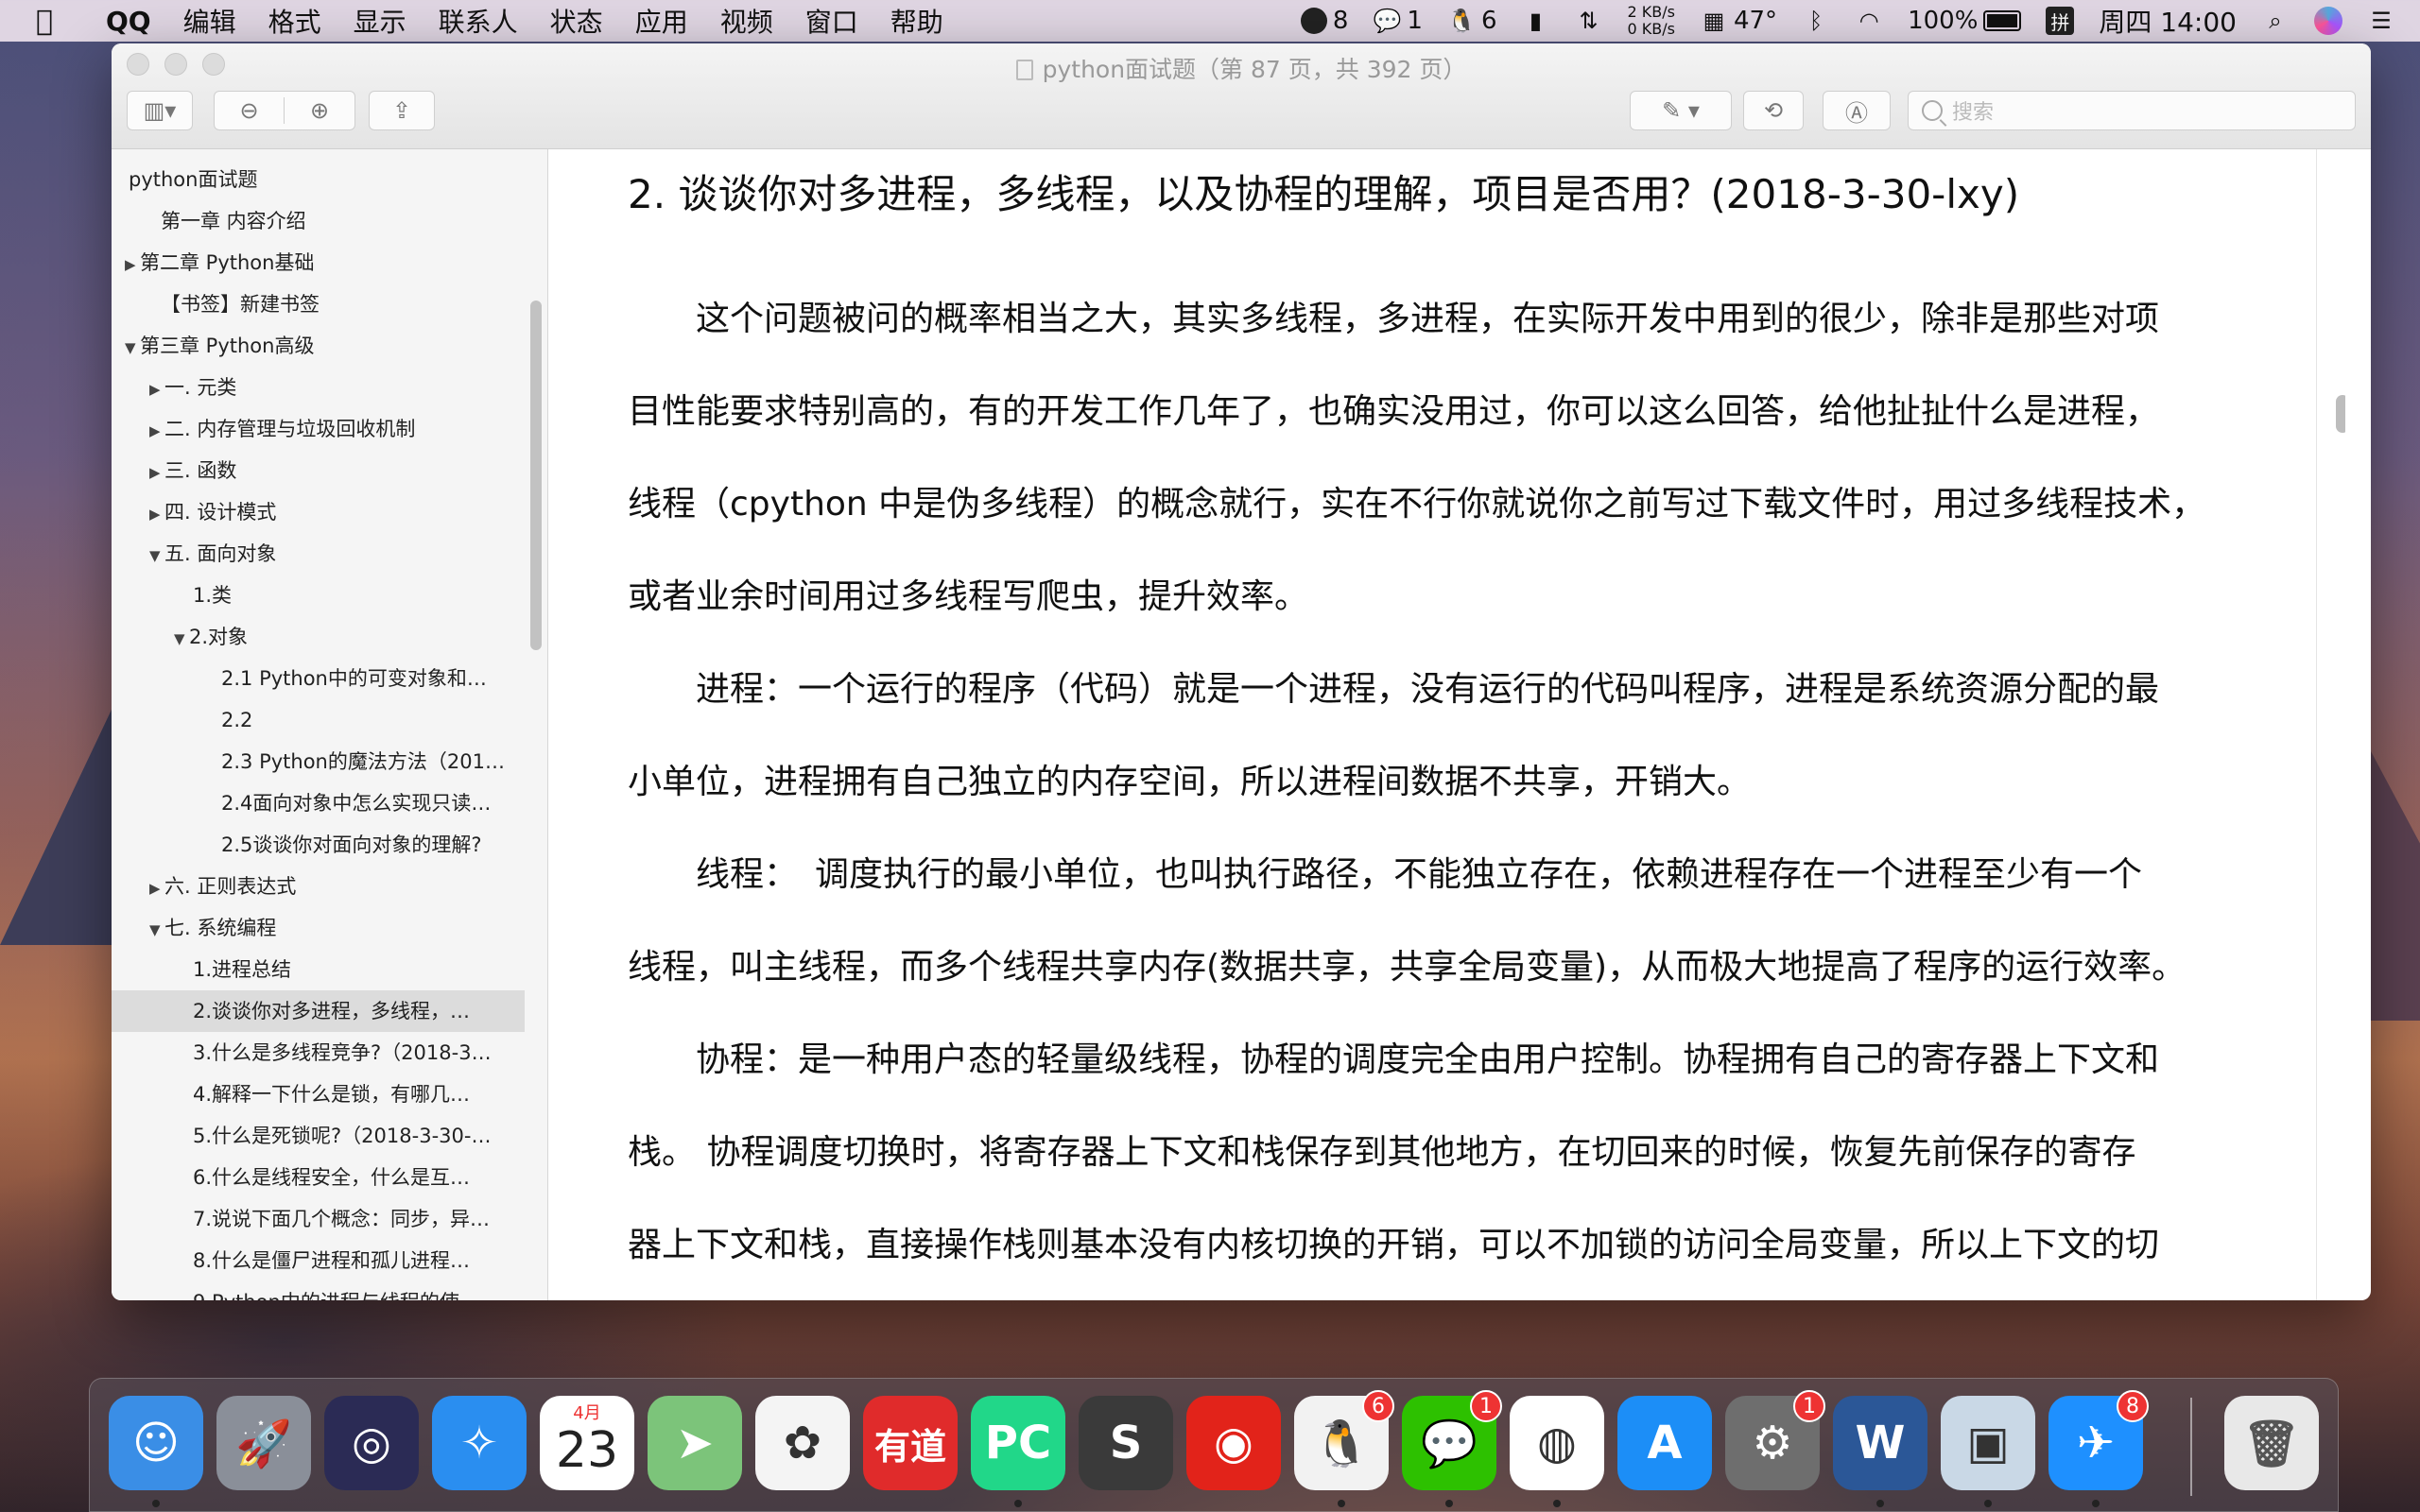 The width and height of the screenshot is (2420, 1512). Describe the element at coordinates (661, 21) in the screenshot. I see `menu-apps: 应用` at that location.